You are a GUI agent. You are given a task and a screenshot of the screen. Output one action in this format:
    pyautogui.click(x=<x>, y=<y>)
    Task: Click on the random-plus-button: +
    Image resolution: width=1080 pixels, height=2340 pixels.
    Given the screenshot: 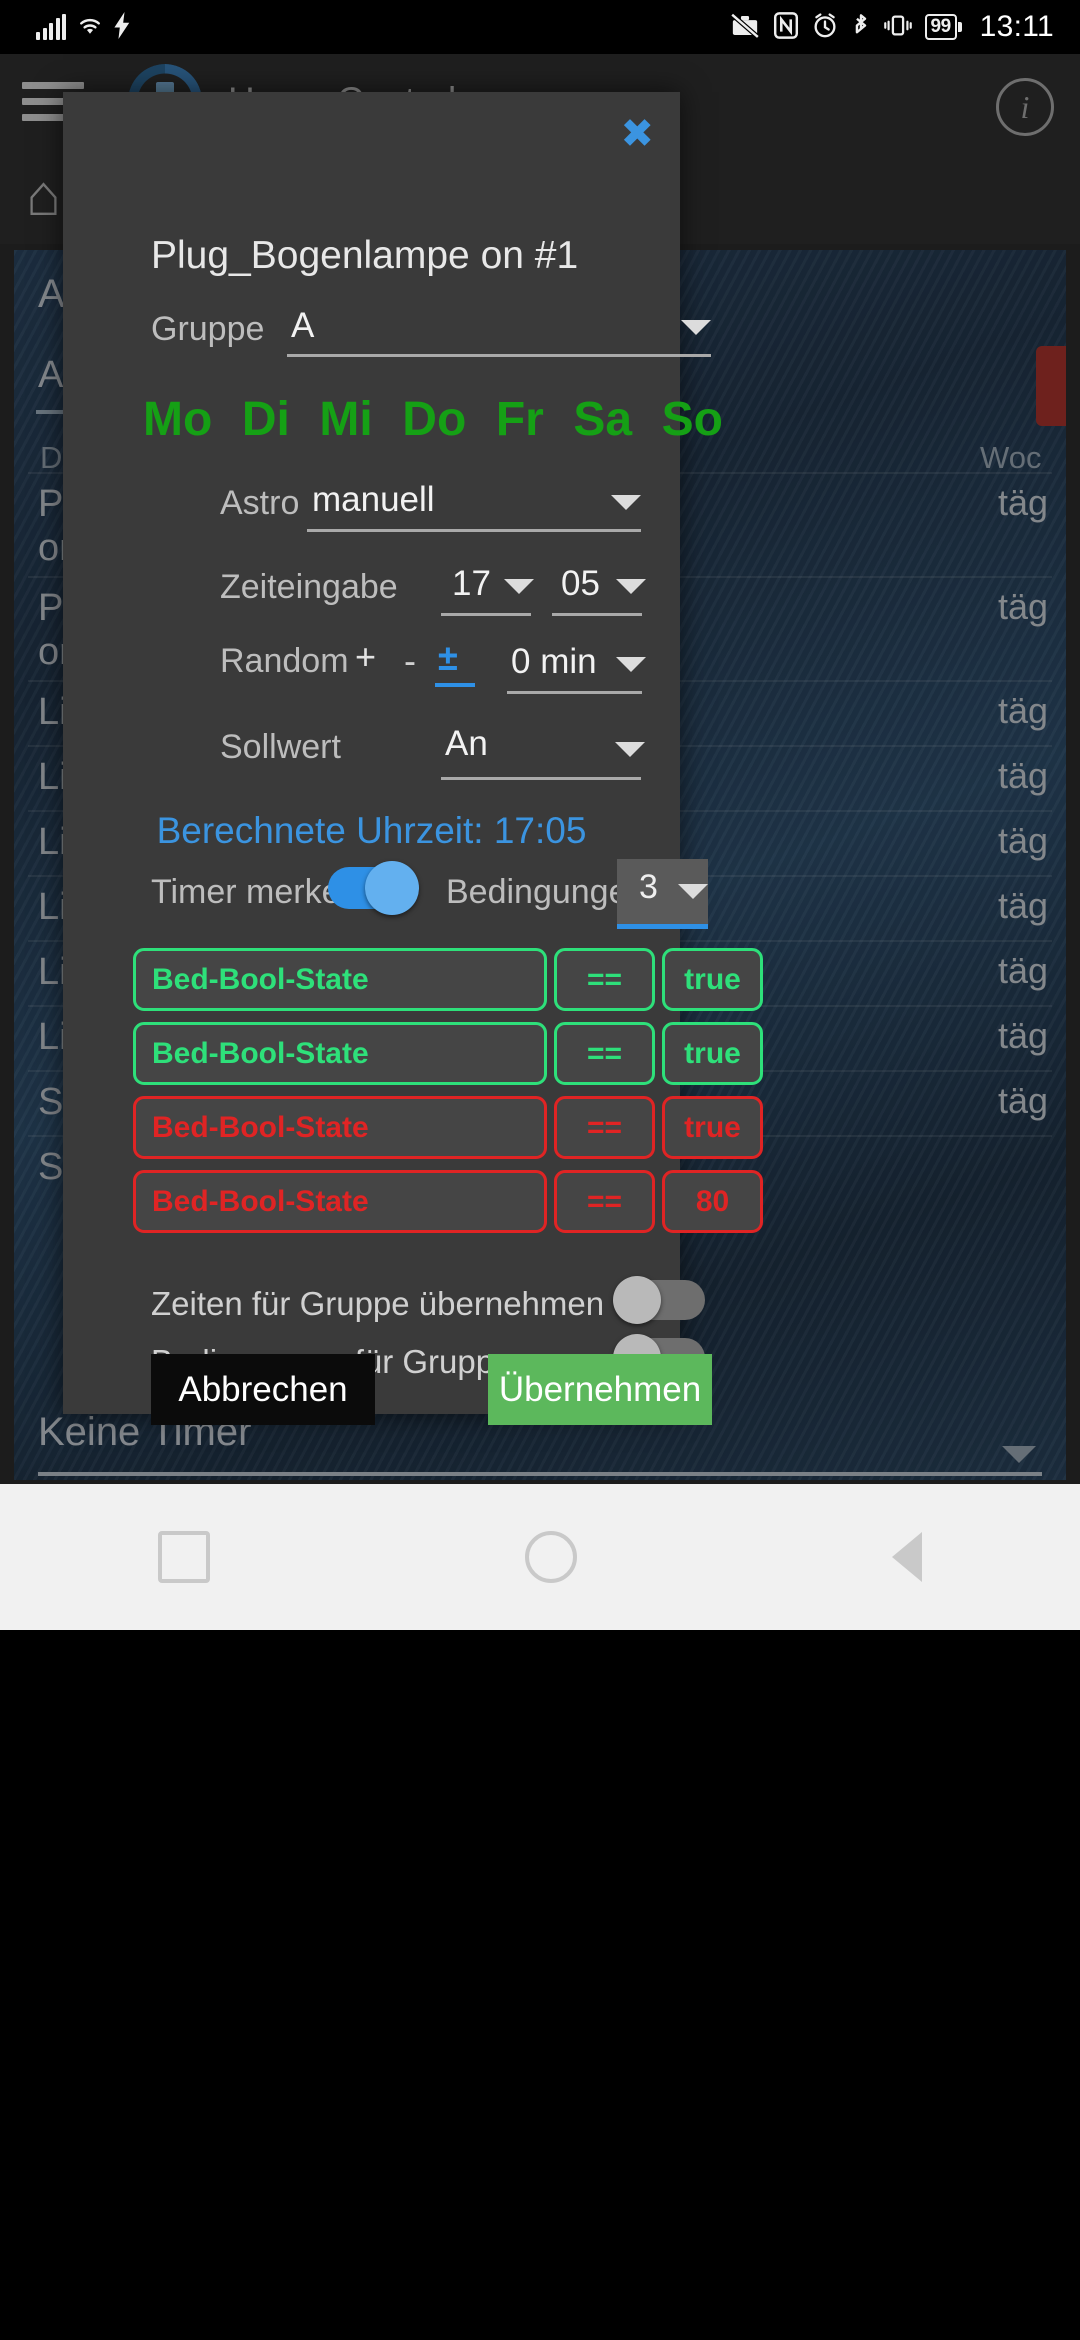 What is the action you would take?
    pyautogui.click(x=365, y=657)
    